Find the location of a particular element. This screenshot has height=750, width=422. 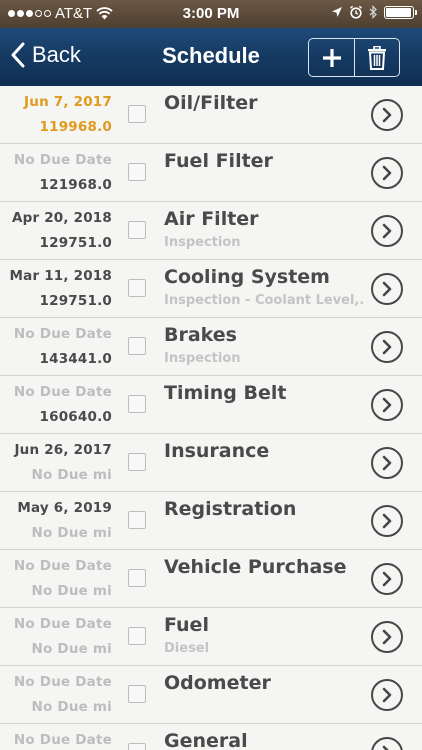

item-name: Insurance is located at coordinates (217, 451).